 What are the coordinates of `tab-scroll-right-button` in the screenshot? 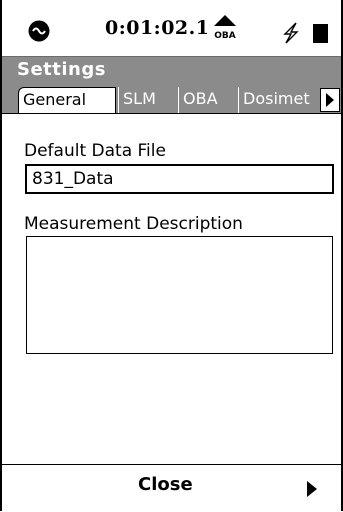 It's located at (330, 100).